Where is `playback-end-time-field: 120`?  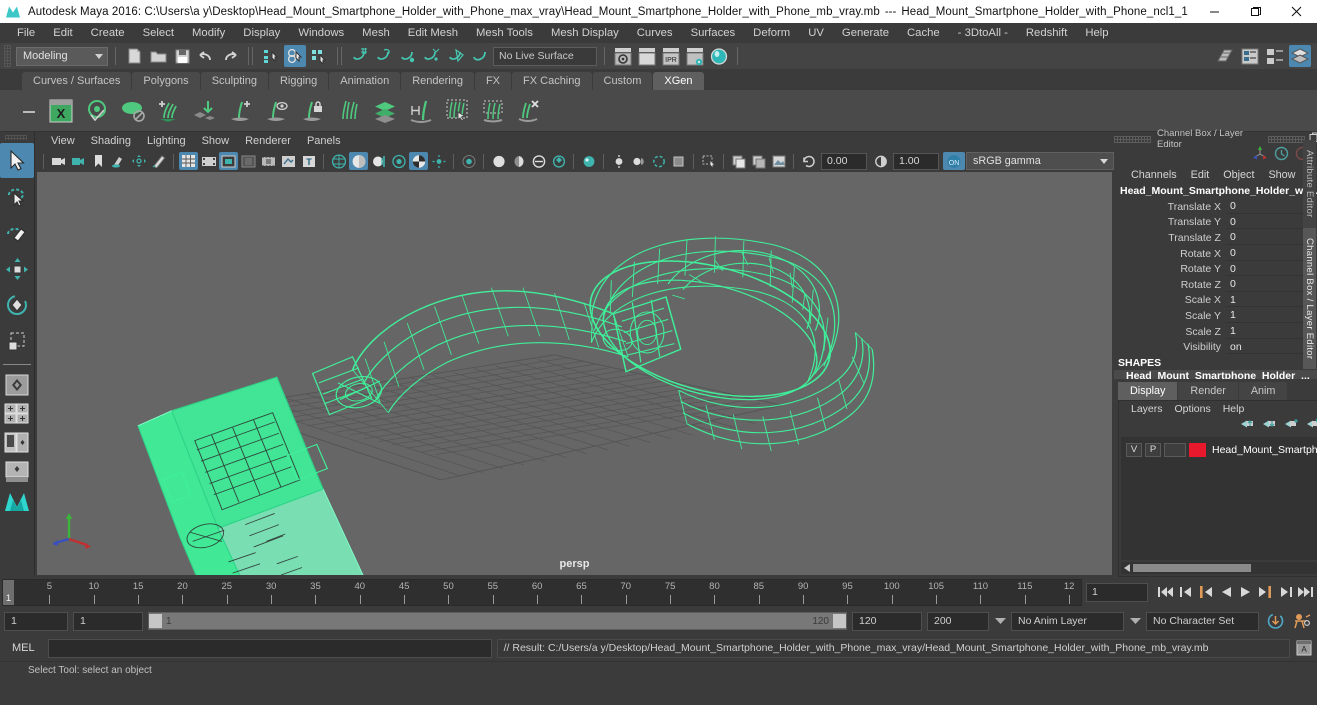 playback-end-time-field: 120 is located at coordinates (887, 621).